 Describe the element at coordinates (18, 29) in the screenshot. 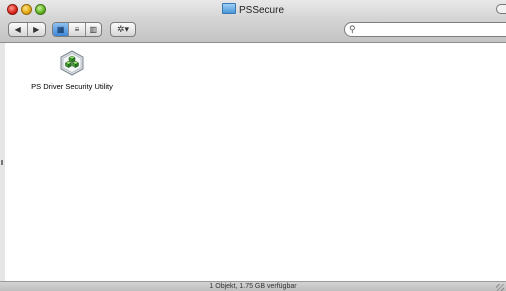

I see `back-button: ◀` at that location.